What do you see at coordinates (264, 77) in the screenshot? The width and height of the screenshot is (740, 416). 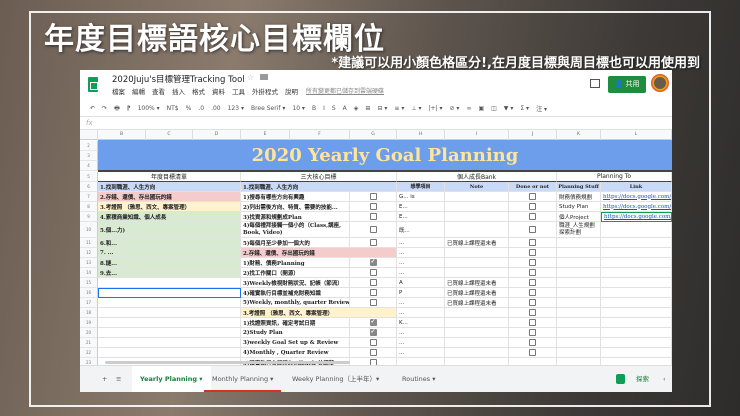 I see `folder-icon` at bounding box center [264, 77].